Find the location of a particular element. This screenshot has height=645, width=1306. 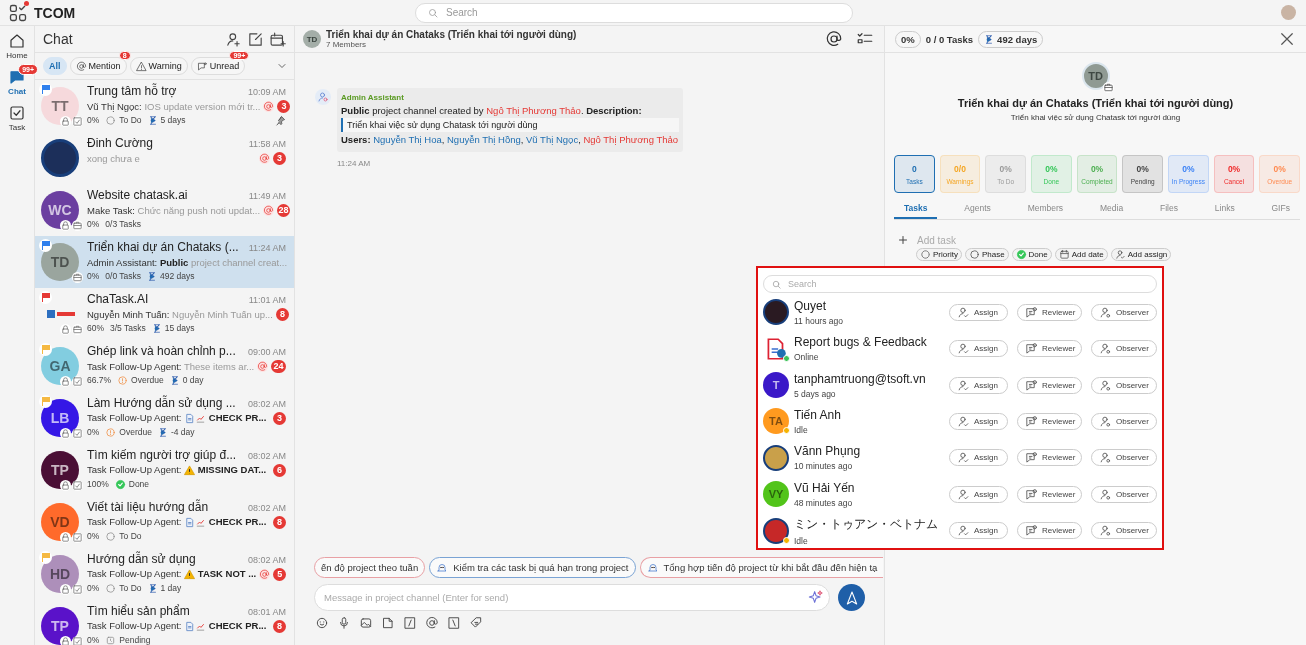

filter-chip: Warning is located at coordinates (158, 66).